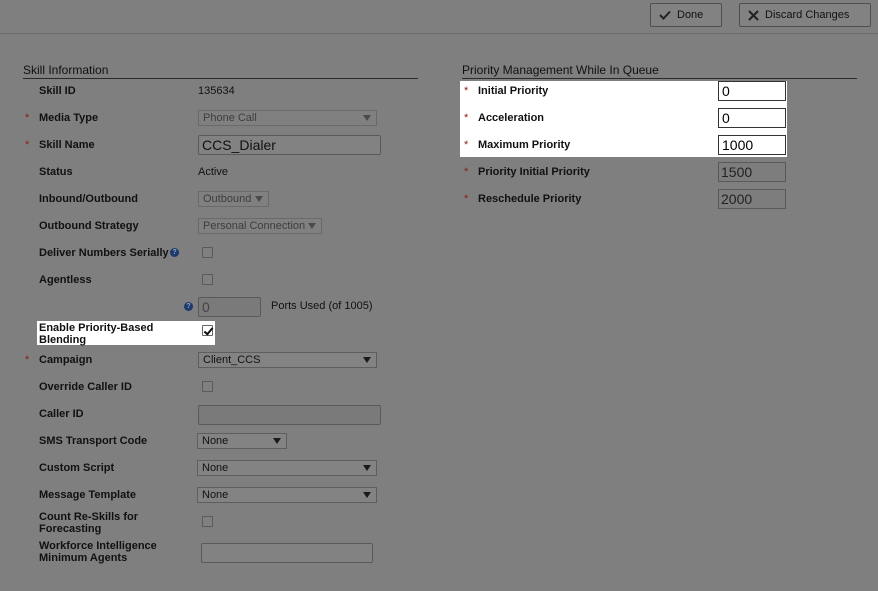 Image resolution: width=878 pixels, height=591 pixels. What do you see at coordinates (66, 360) in the screenshot?
I see `campaign-label: Campaign` at bounding box center [66, 360].